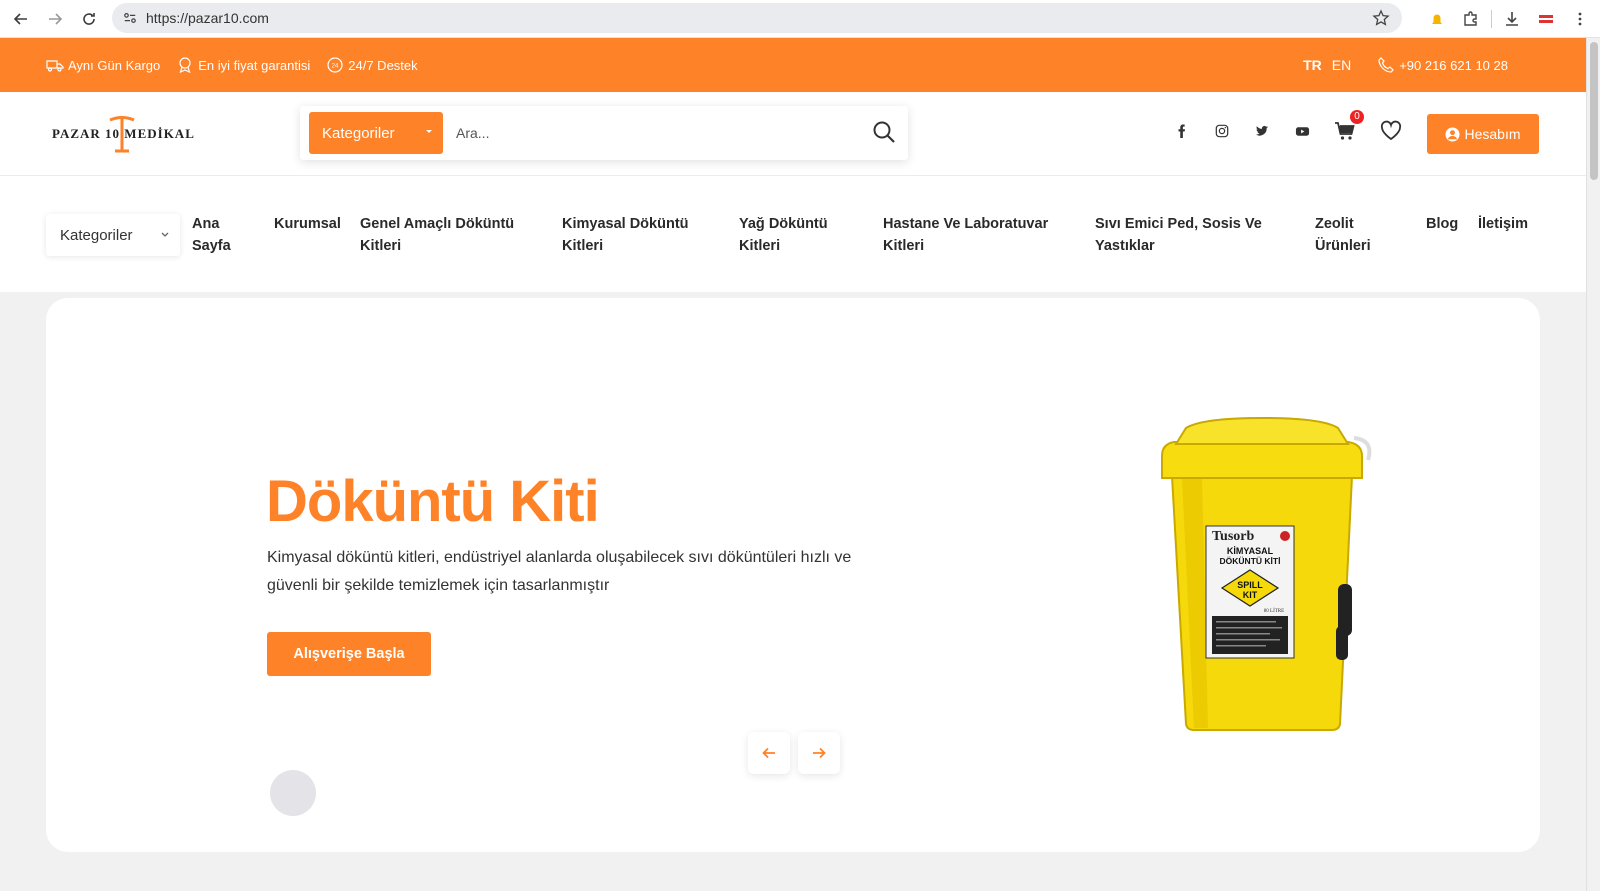 This screenshot has width=1600, height=891. Describe the element at coordinates (1233, 536) in the screenshot. I see `product-brand-label: Tusorb` at that location.